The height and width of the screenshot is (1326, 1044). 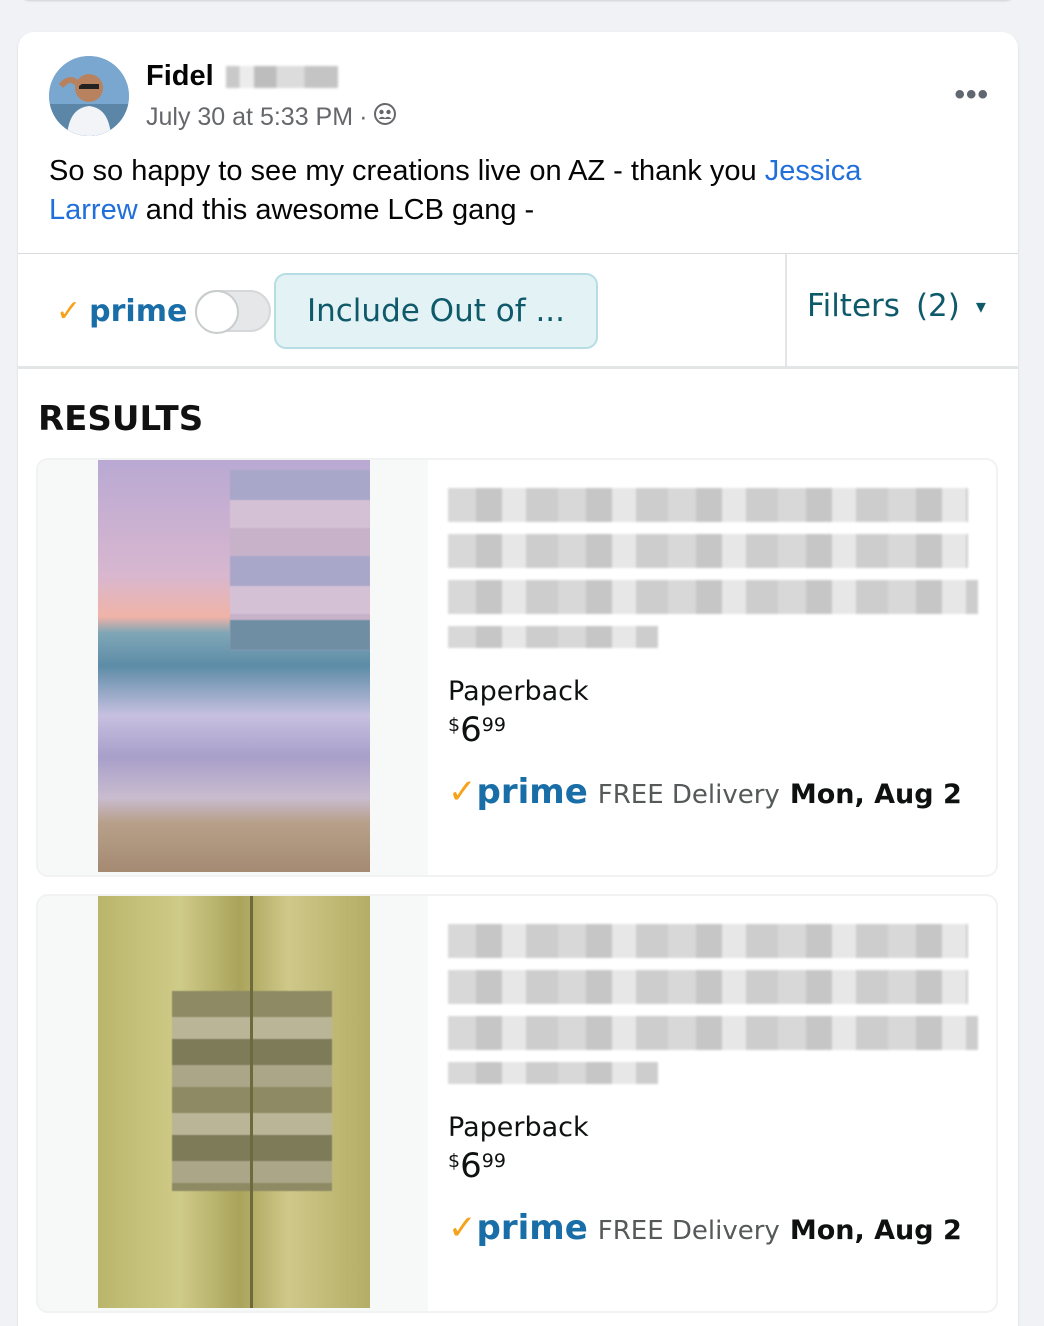 What do you see at coordinates (251, 1102) in the screenshot?
I see `wood-seam` at bounding box center [251, 1102].